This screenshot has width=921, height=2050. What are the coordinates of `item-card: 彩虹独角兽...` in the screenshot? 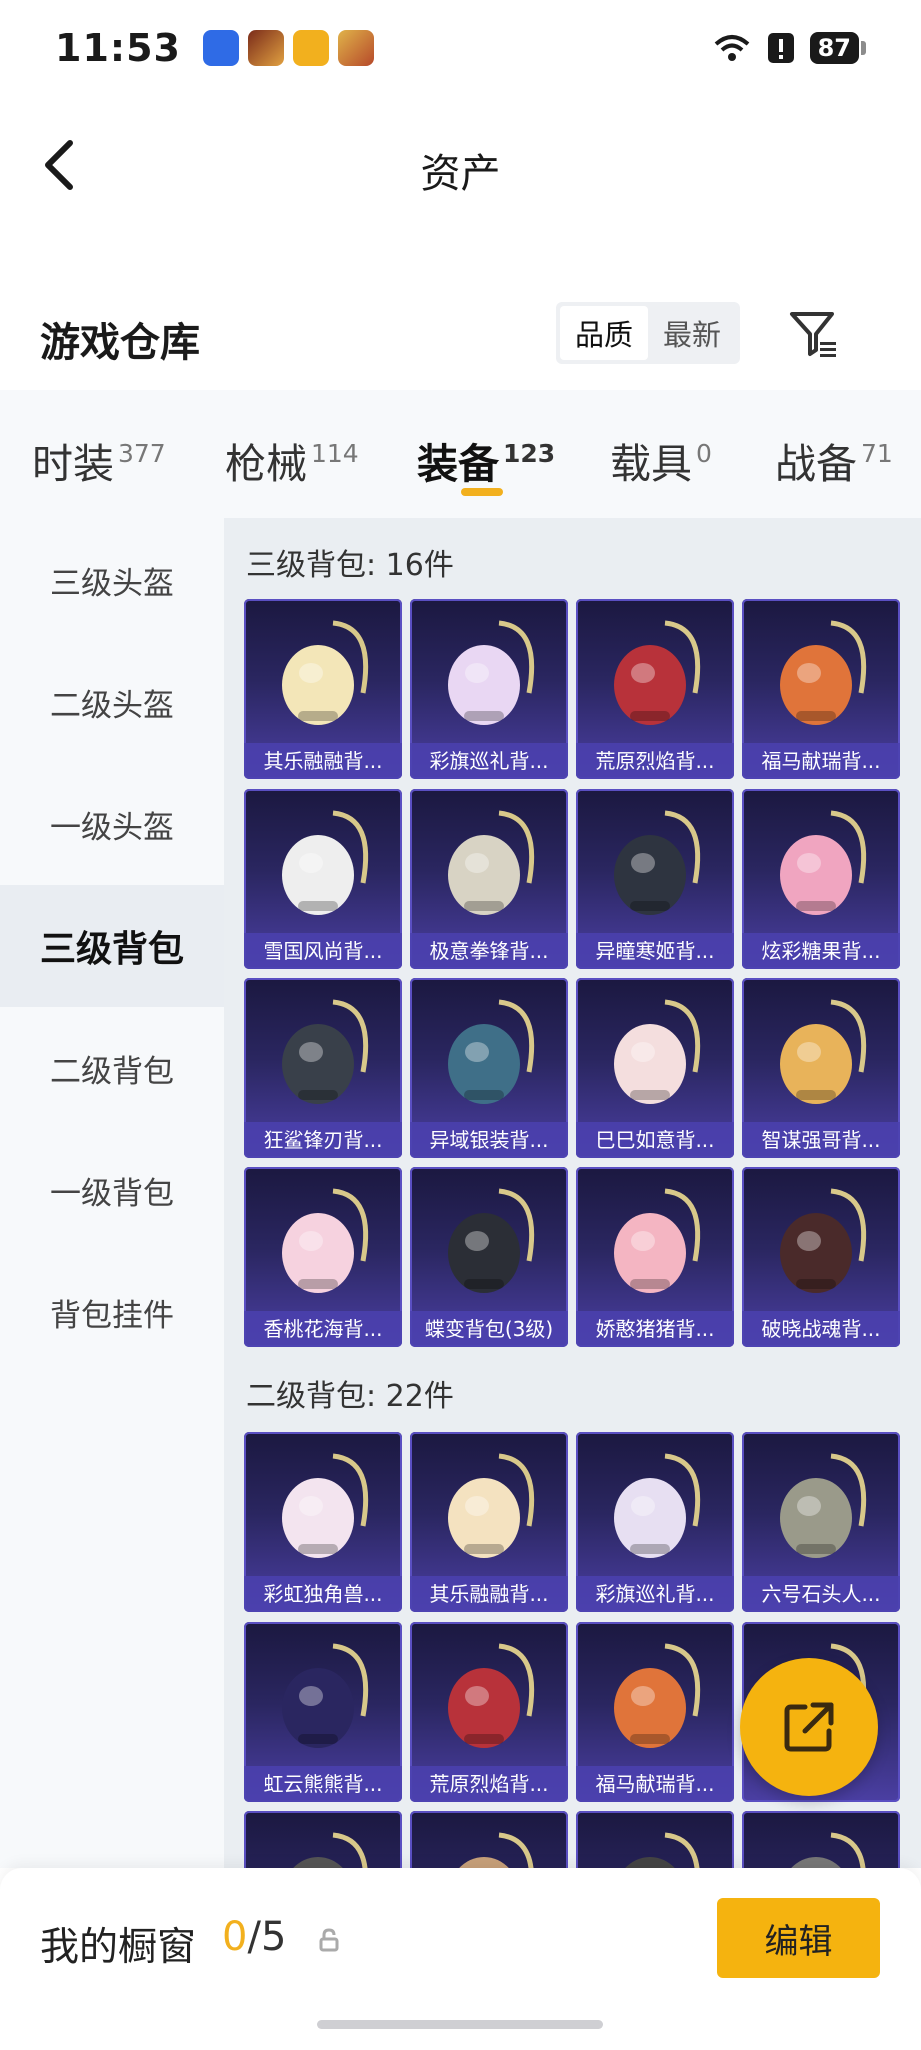 It's located at (323, 1522).